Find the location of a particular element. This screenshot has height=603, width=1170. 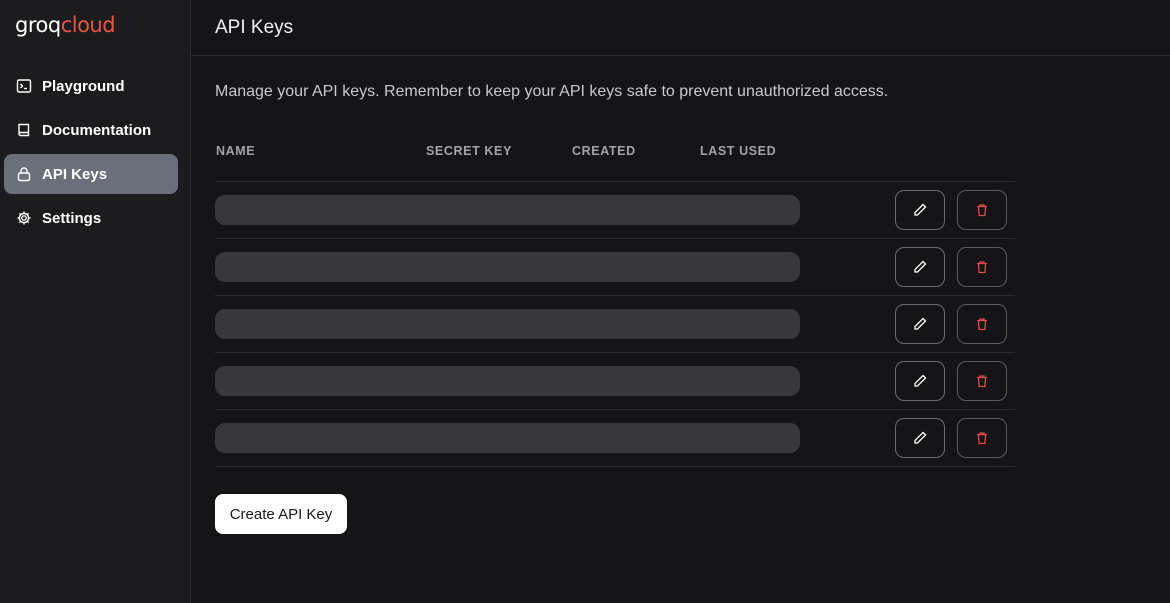

sidebar-item-label: Playground is located at coordinates (83, 86).